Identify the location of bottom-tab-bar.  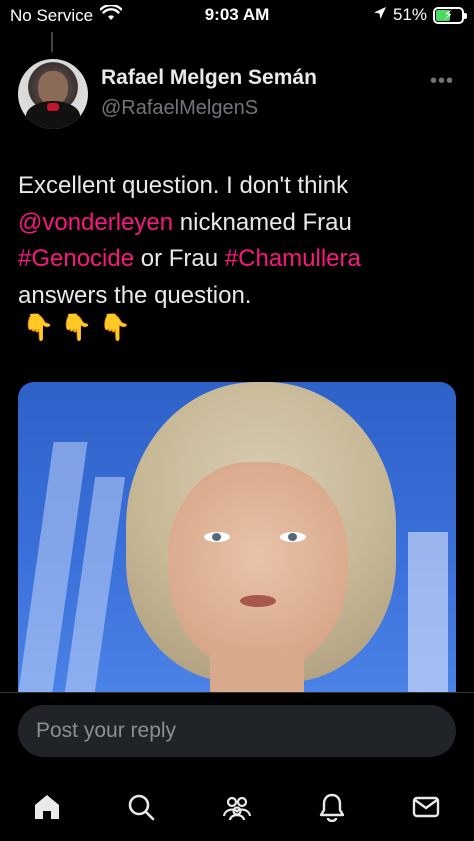
(237, 808).